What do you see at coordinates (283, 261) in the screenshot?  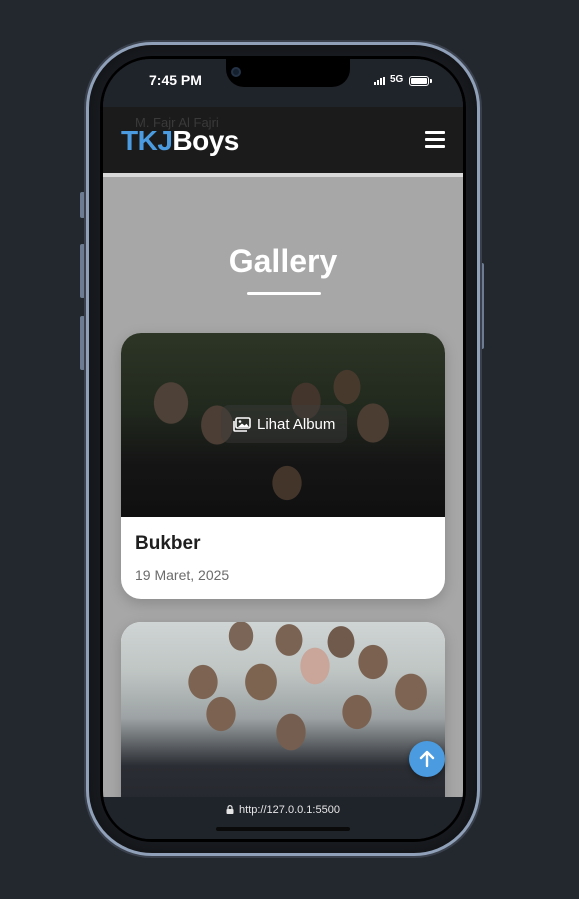 I see `gallery-title: Gallery` at bounding box center [283, 261].